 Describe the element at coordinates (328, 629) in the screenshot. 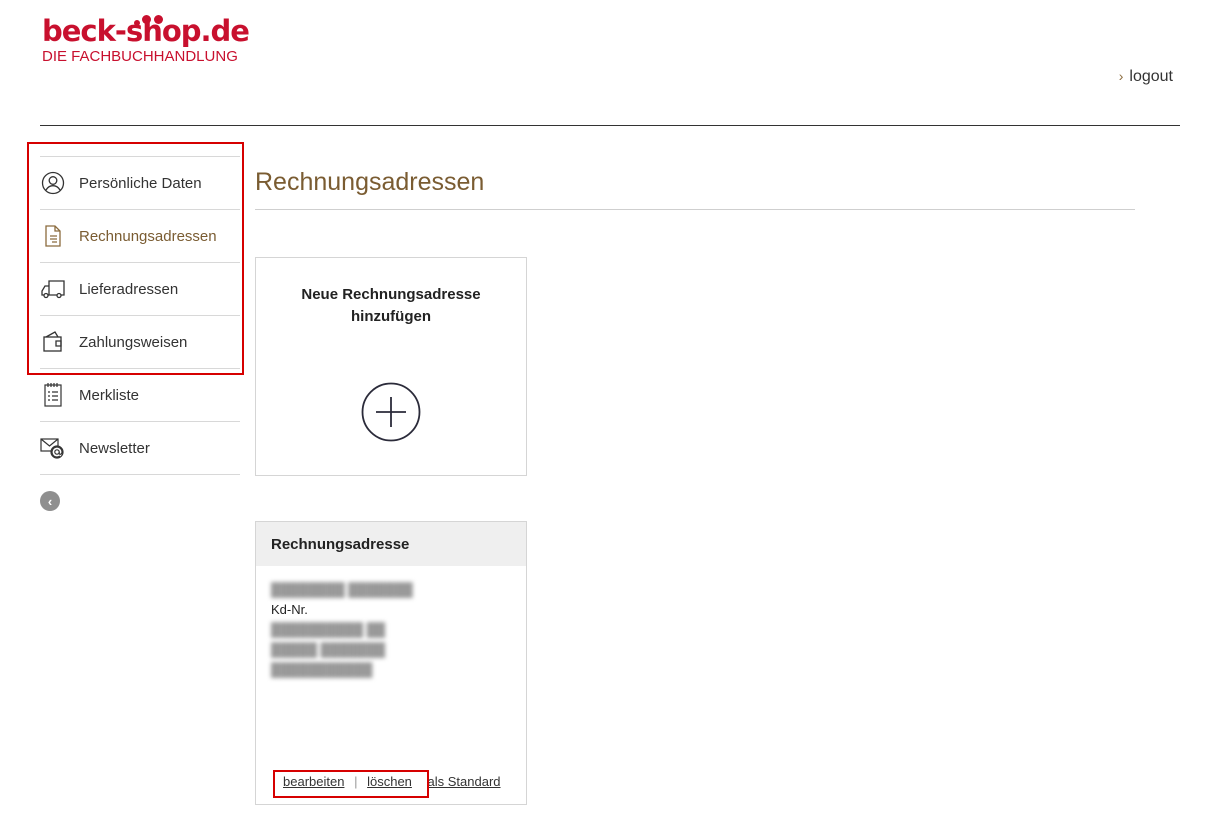

I see `redacted-address-line: ██████████ ██` at that location.